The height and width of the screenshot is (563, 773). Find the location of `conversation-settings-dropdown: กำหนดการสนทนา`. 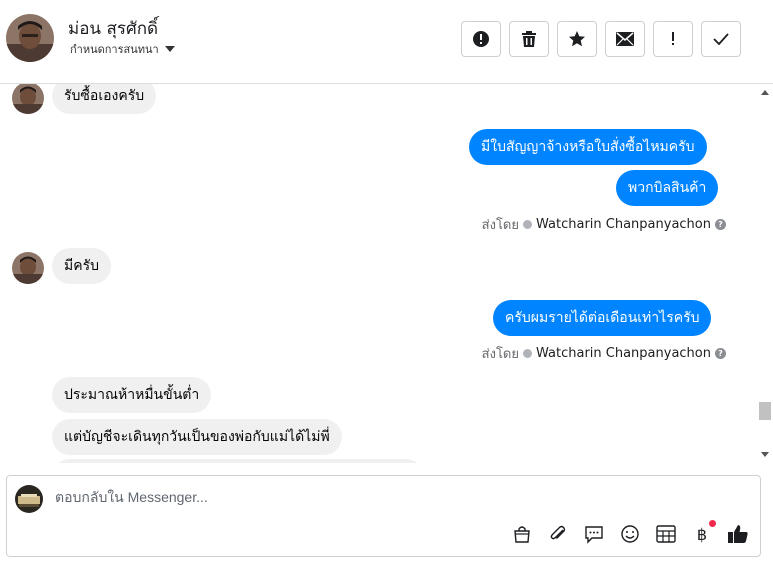

conversation-settings-dropdown: กำหนดการสนทนา is located at coordinates (122, 49).